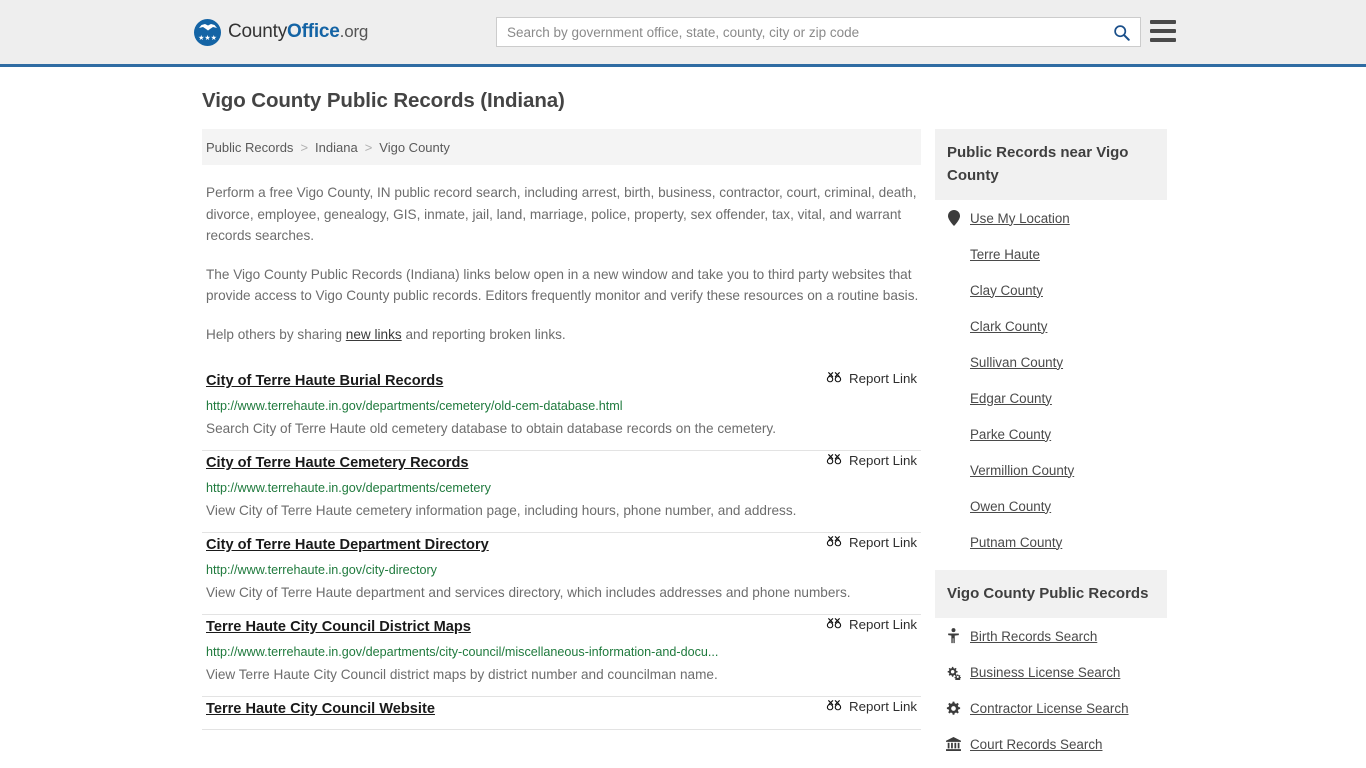 The width and height of the screenshot is (1366, 768). I want to click on sidebar-records-item: Contractor License Search, so click(1051, 708).